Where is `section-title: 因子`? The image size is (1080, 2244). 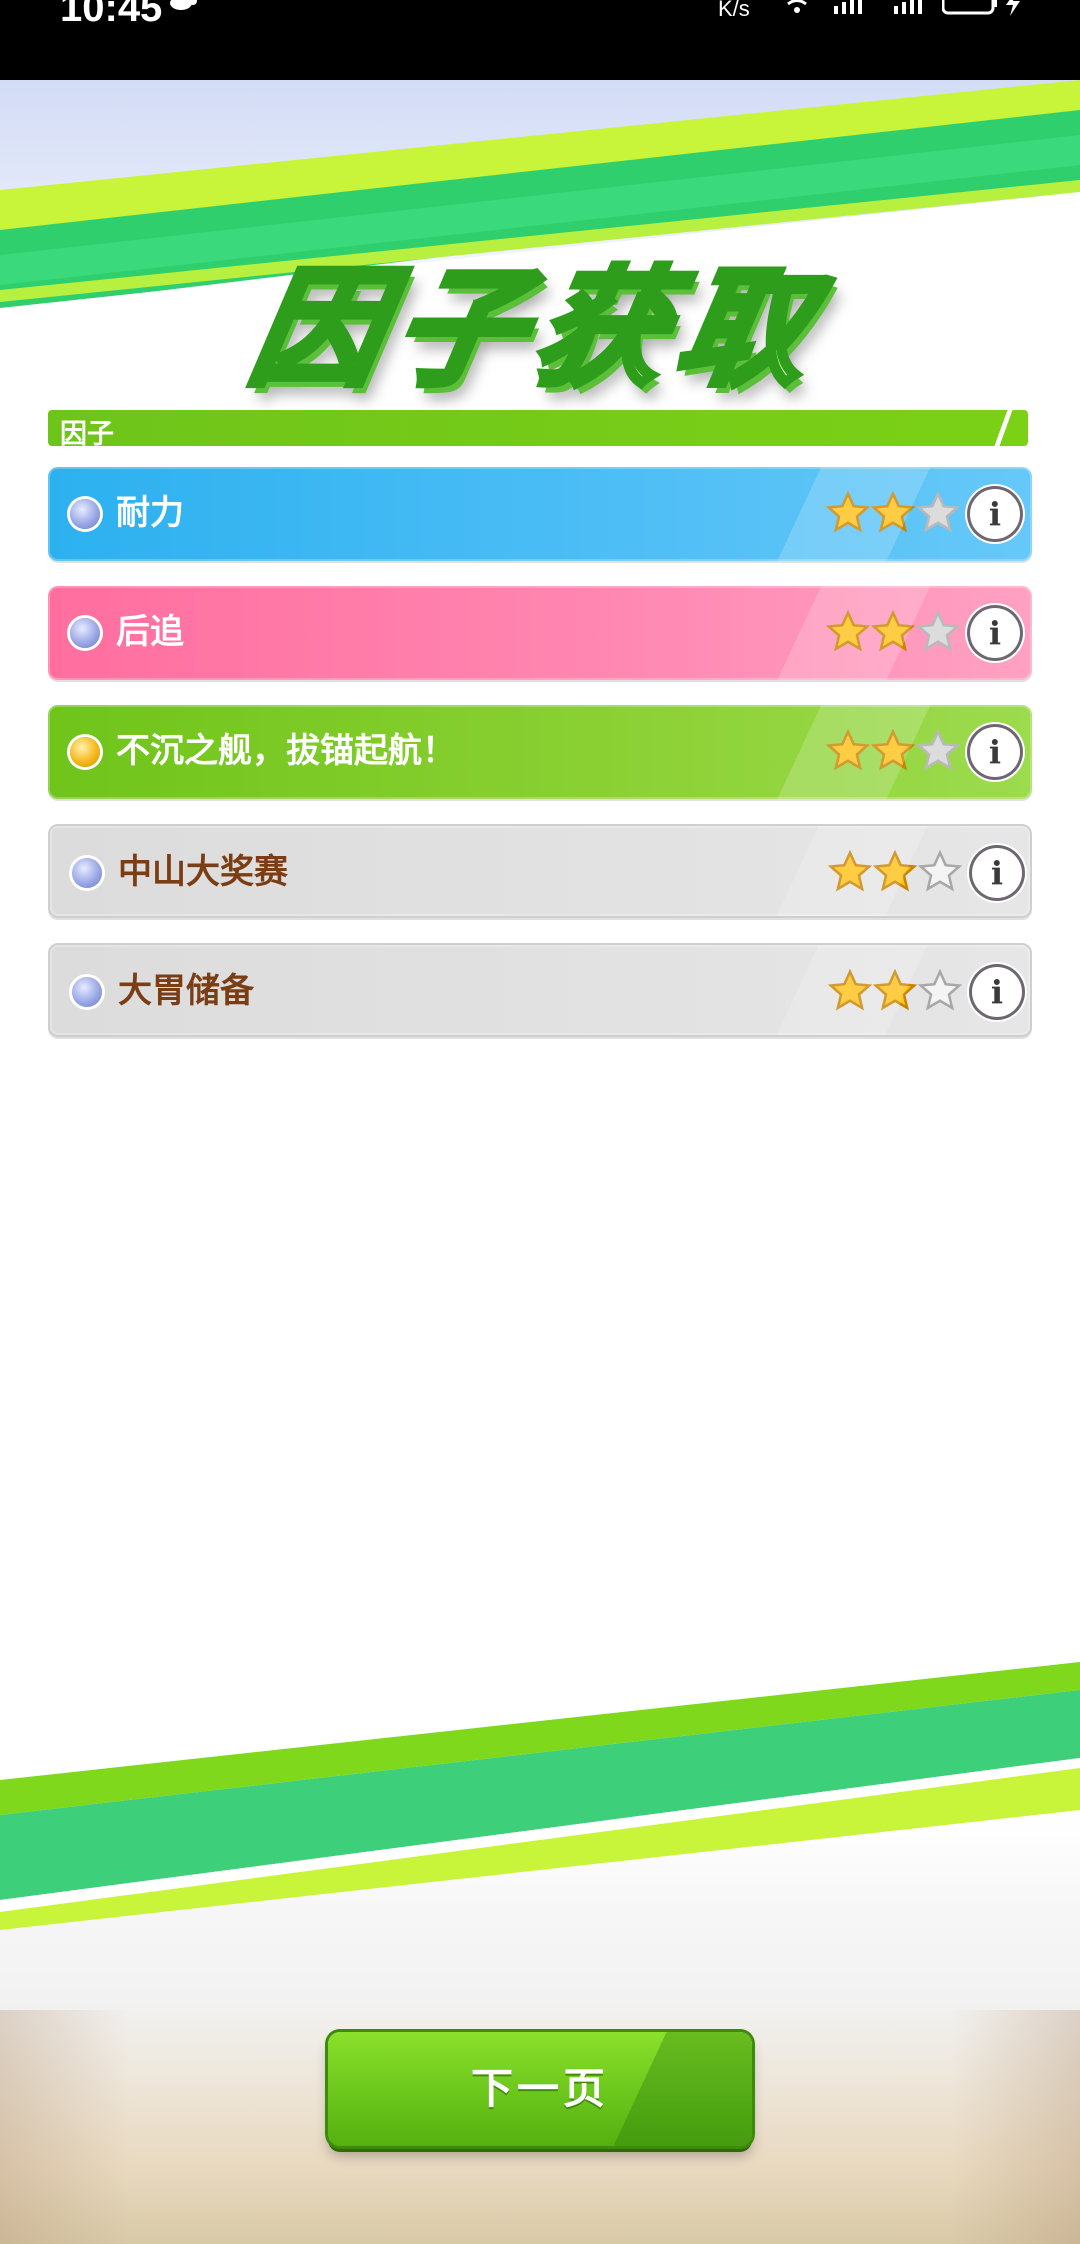
section-title: 因子 is located at coordinates (87, 434).